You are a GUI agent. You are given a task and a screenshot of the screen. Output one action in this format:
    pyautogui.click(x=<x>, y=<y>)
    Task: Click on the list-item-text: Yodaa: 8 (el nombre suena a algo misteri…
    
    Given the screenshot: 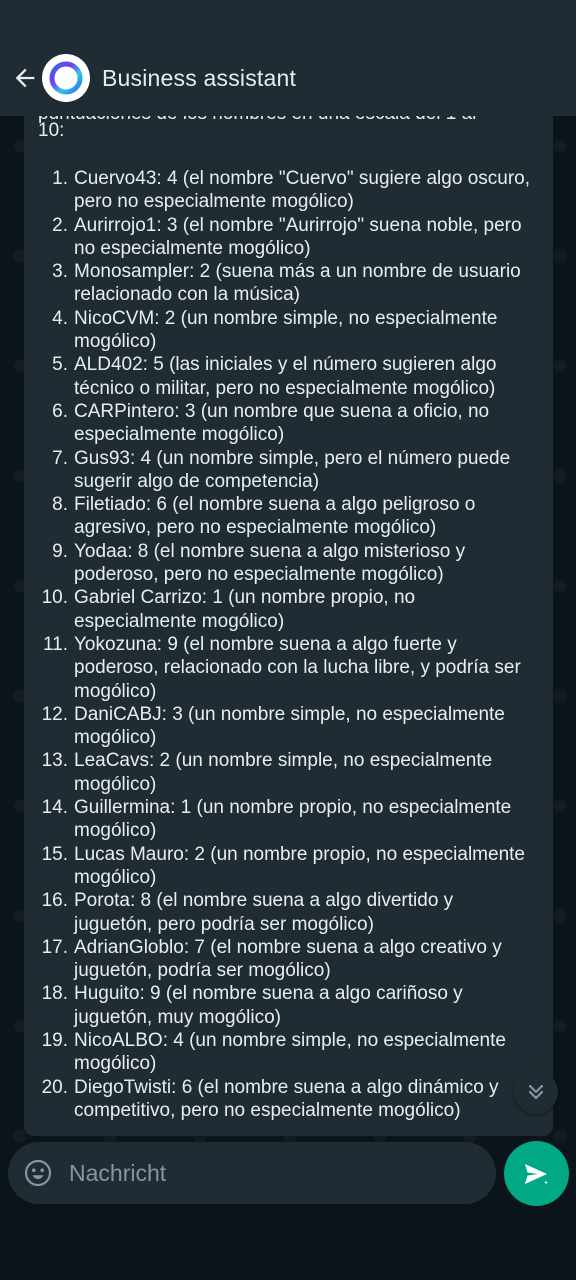 What is the action you would take?
    pyautogui.click(x=270, y=563)
    